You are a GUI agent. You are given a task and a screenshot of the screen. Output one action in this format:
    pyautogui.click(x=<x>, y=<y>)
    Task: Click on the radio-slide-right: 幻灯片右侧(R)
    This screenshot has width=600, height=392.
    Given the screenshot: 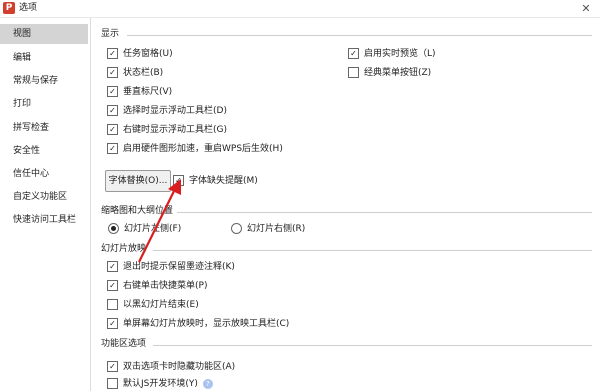 What is the action you would take?
    pyautogui.click(x=268, y=229)
    